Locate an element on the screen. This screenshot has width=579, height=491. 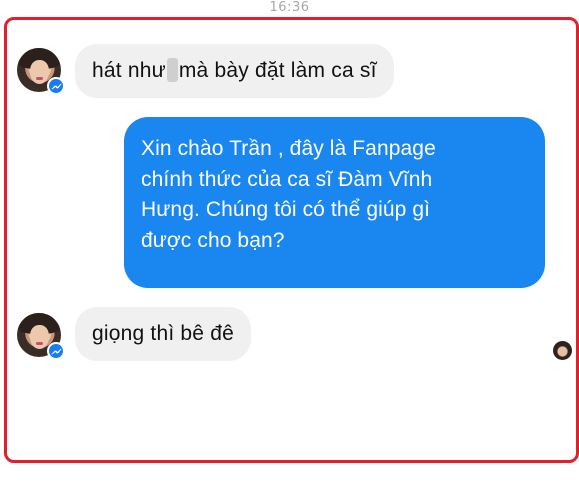
status-bar-time: 16:36 is located at coordinates (289, 7).